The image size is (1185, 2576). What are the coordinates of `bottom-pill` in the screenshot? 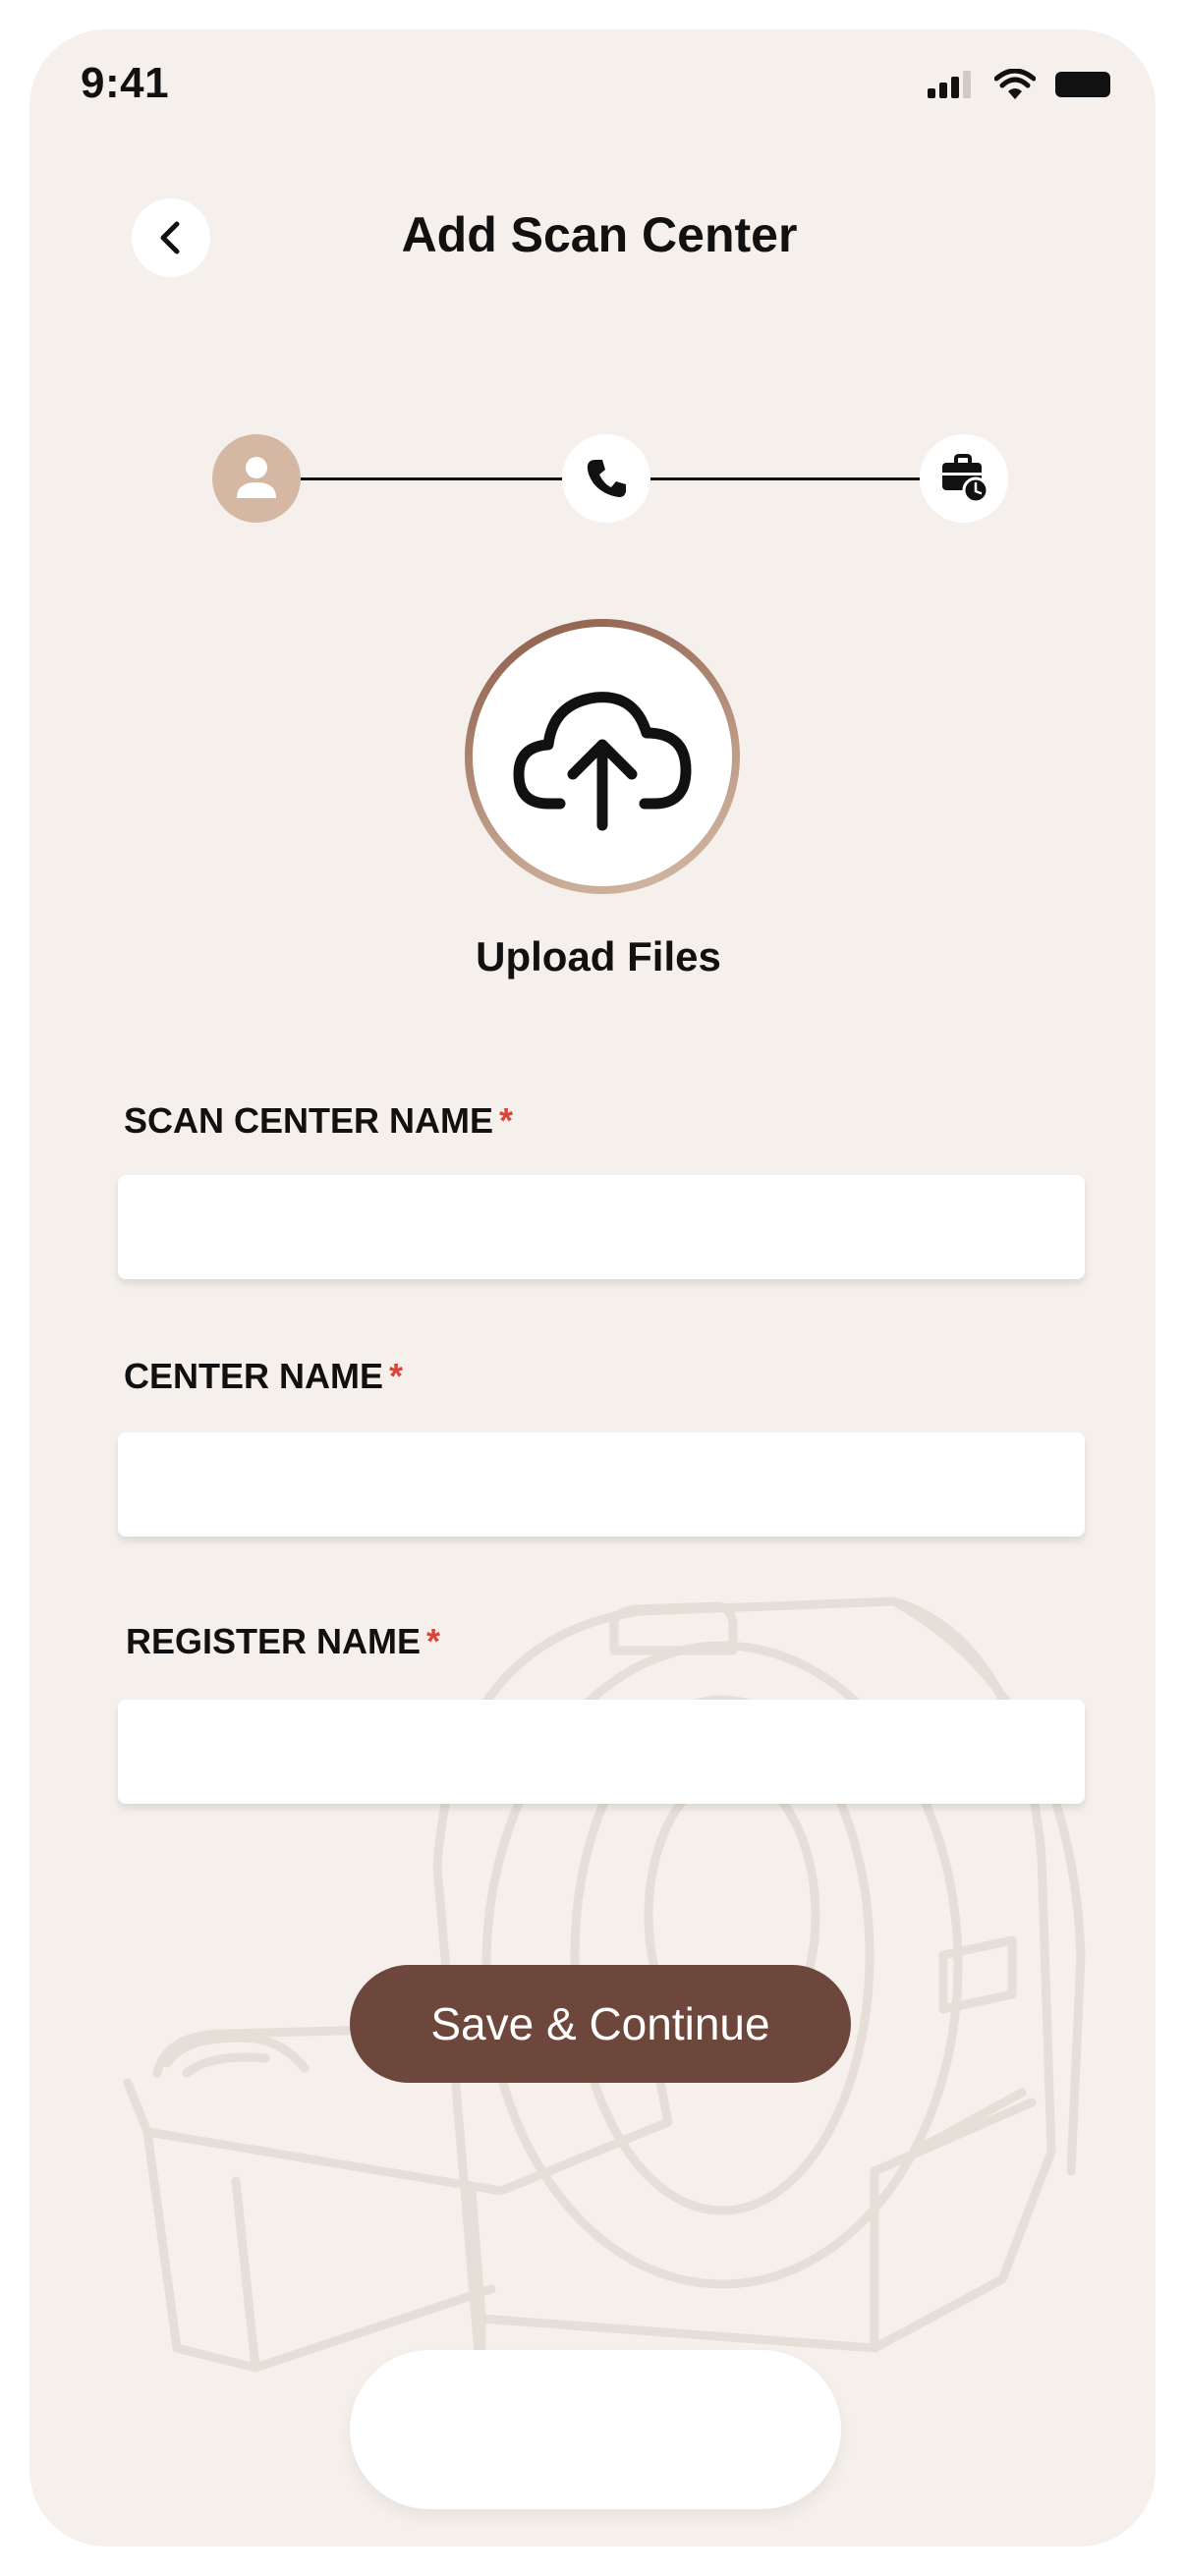 It's located at (596, 2429).